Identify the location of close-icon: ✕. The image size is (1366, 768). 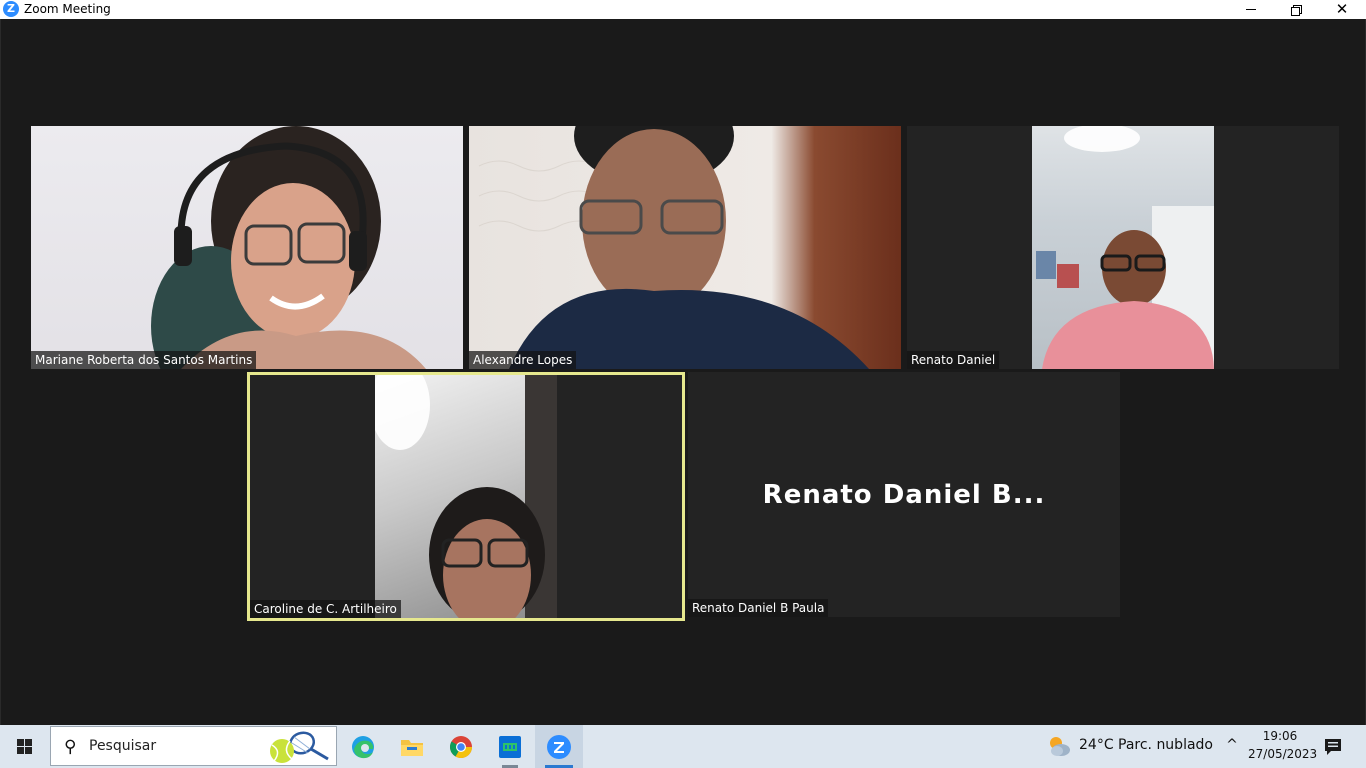
(1342, 9).